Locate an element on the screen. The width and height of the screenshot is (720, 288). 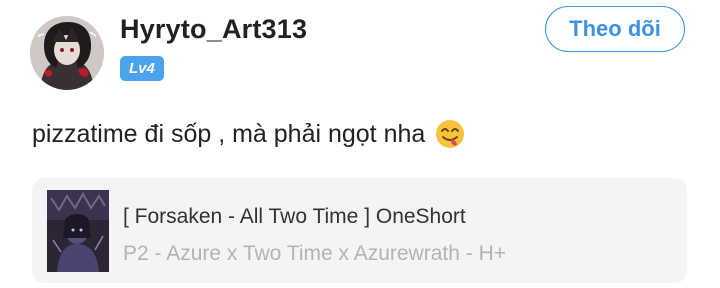
story-cover-image is located at coordinates (78, 231).